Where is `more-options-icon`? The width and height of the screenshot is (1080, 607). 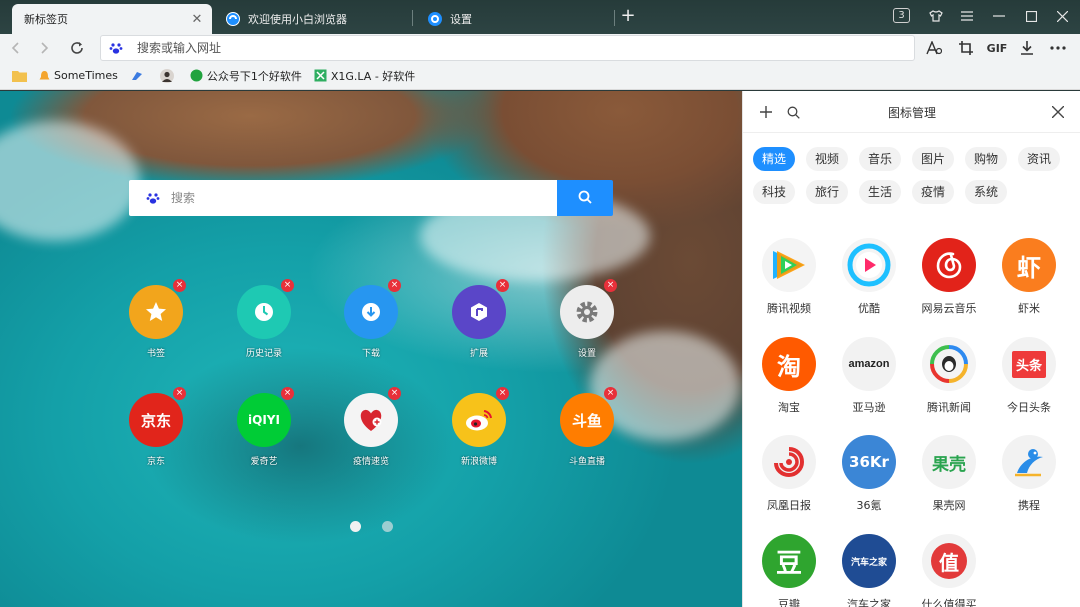 more-options-icon is located at coordinates (1058, 48).